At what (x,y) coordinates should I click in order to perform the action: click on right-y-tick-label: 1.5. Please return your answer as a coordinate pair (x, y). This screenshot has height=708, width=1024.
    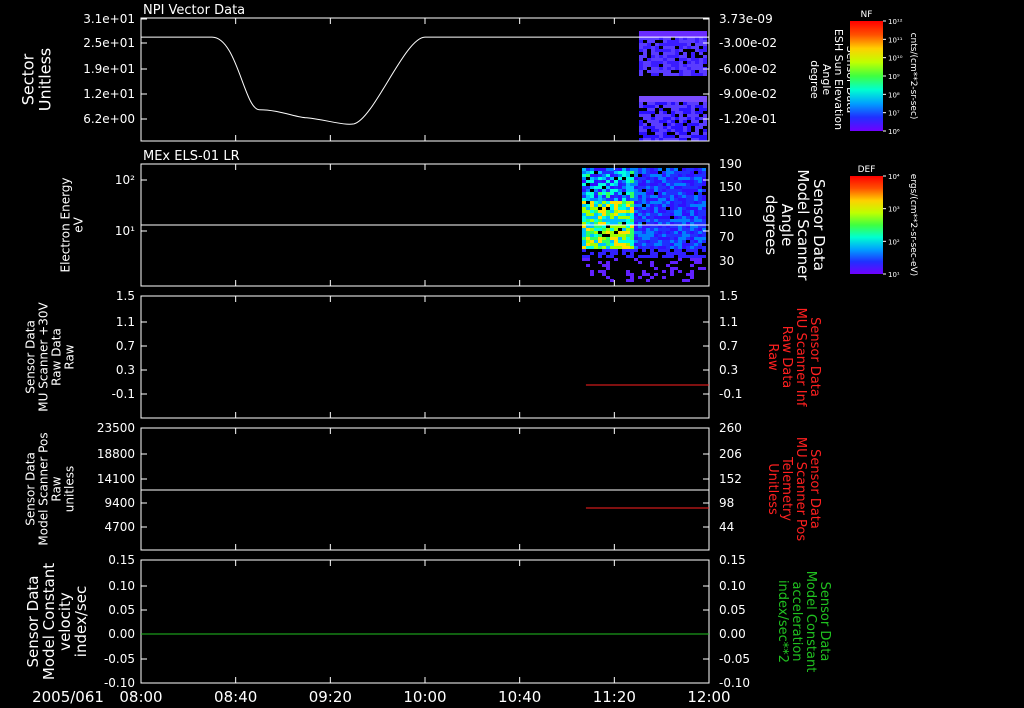
    Looking at the image, I should click on (728, 296).